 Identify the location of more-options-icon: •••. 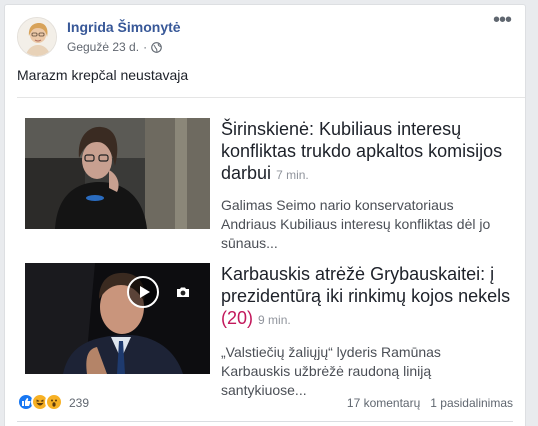
(502, 20).